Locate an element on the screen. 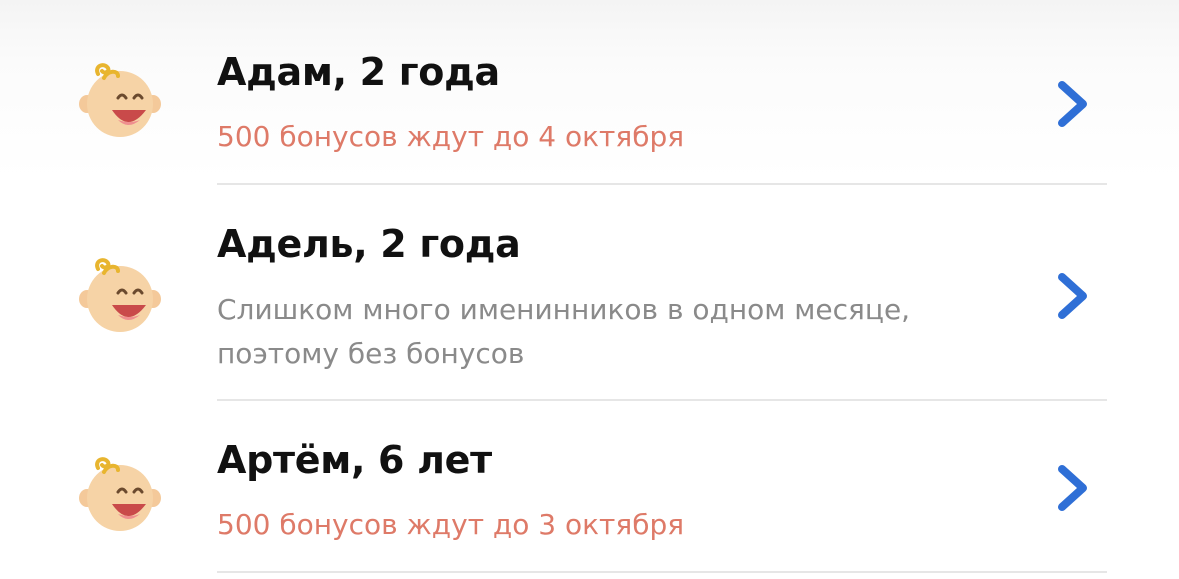 The image size is (1179, 579). child-name: Артём, 6 лет is located at coordinates (354, 460).